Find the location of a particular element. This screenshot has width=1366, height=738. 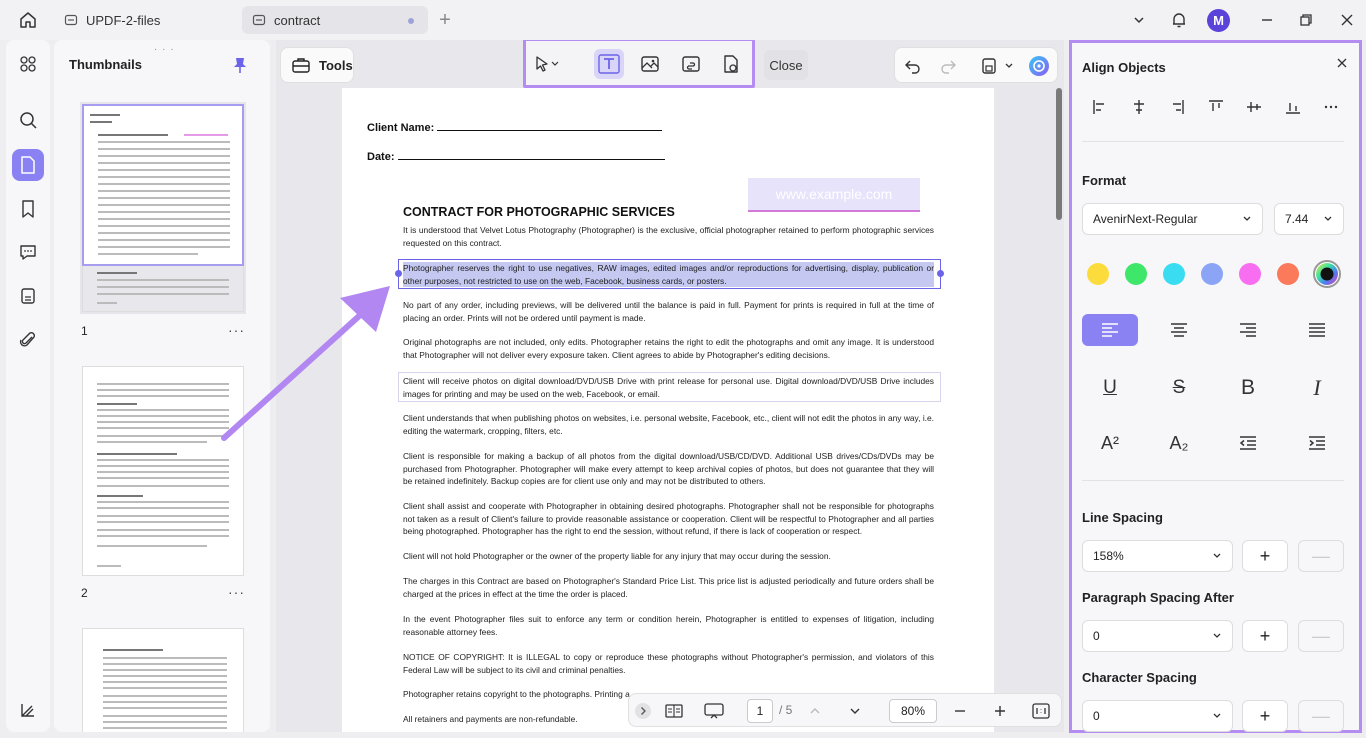

color-swatch-cyan is located at coordinates (1174, 274).